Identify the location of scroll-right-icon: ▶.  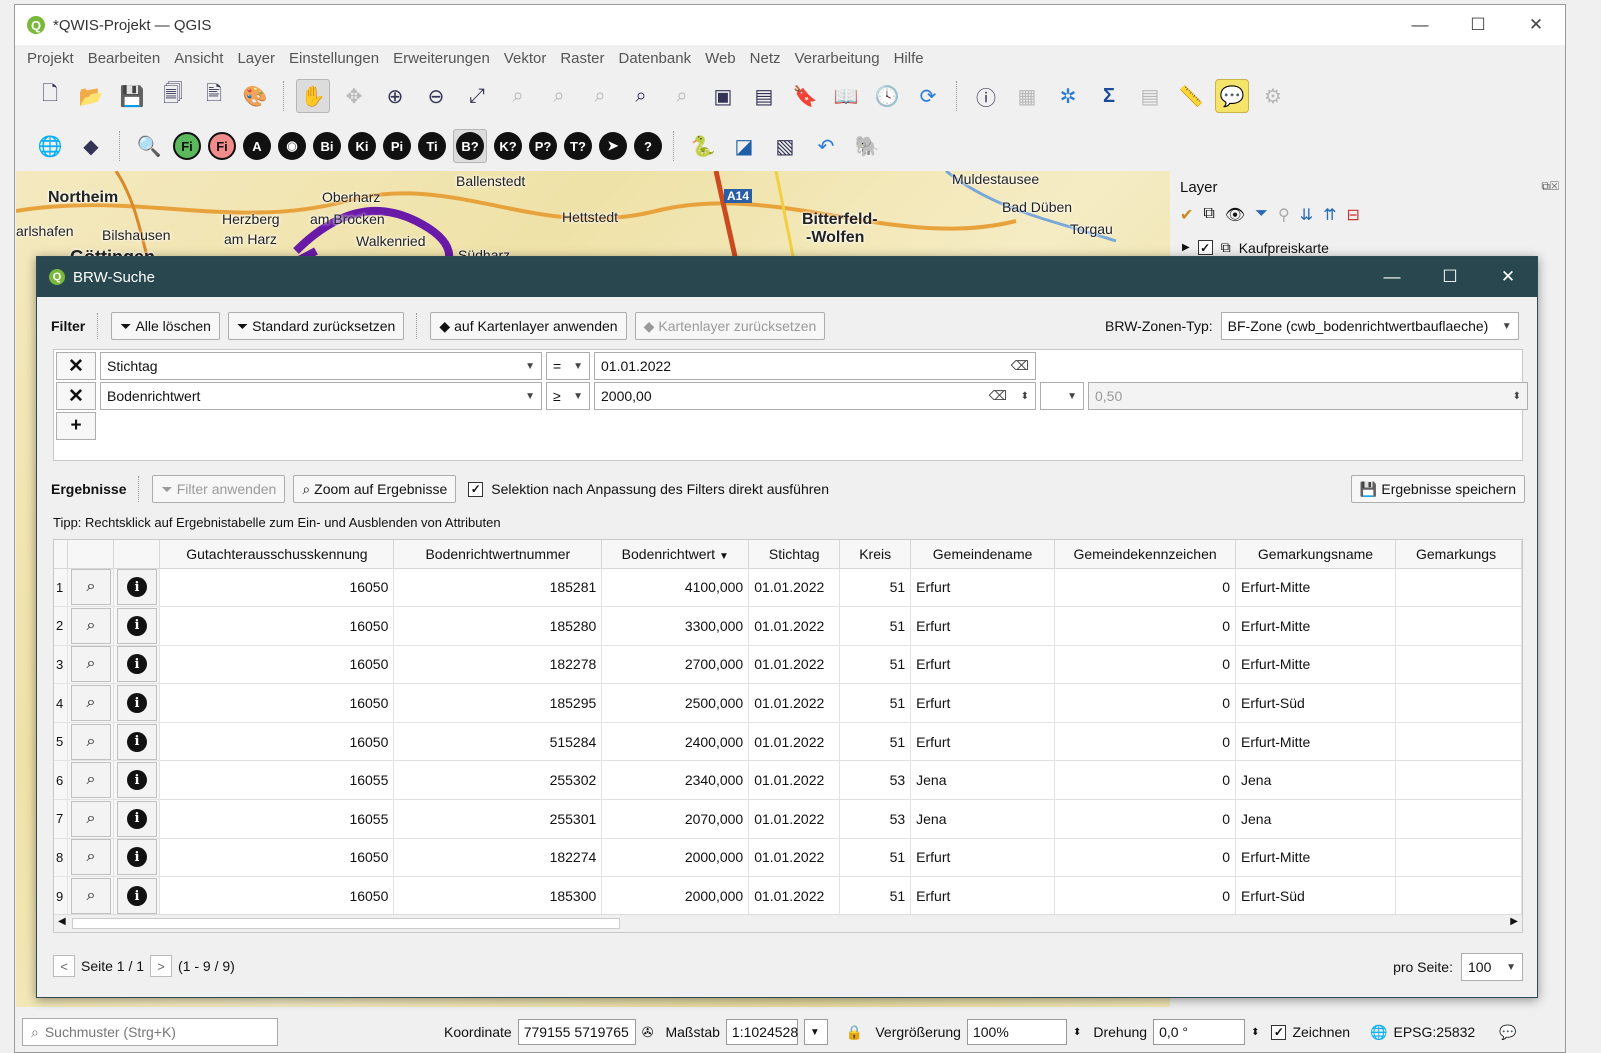
(1514, 921).